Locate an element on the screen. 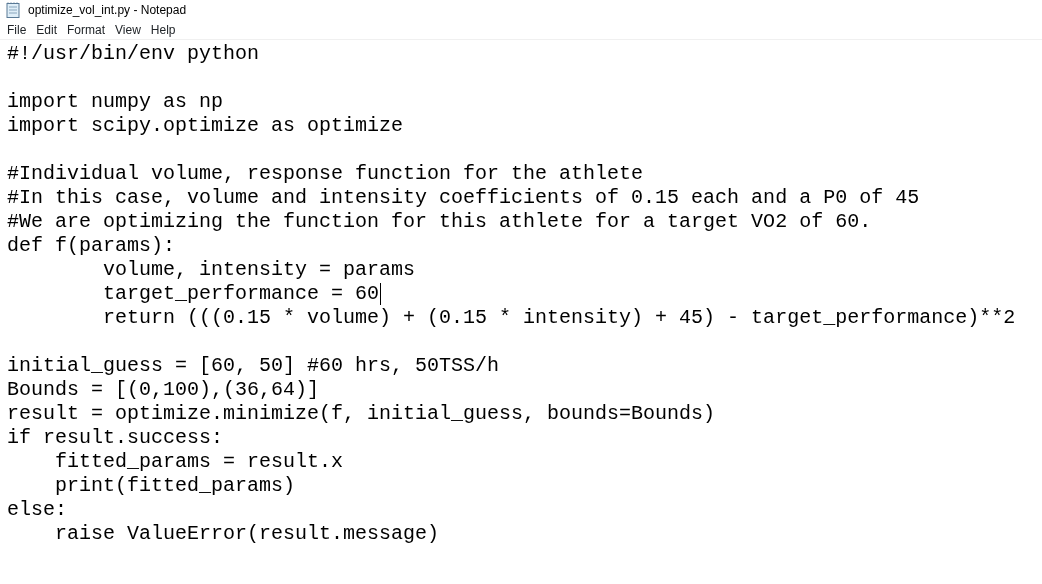 This screenshot has width=1042, height=584. code-line: import scipy.optimize as optimize is located at coordinates (205, 126).